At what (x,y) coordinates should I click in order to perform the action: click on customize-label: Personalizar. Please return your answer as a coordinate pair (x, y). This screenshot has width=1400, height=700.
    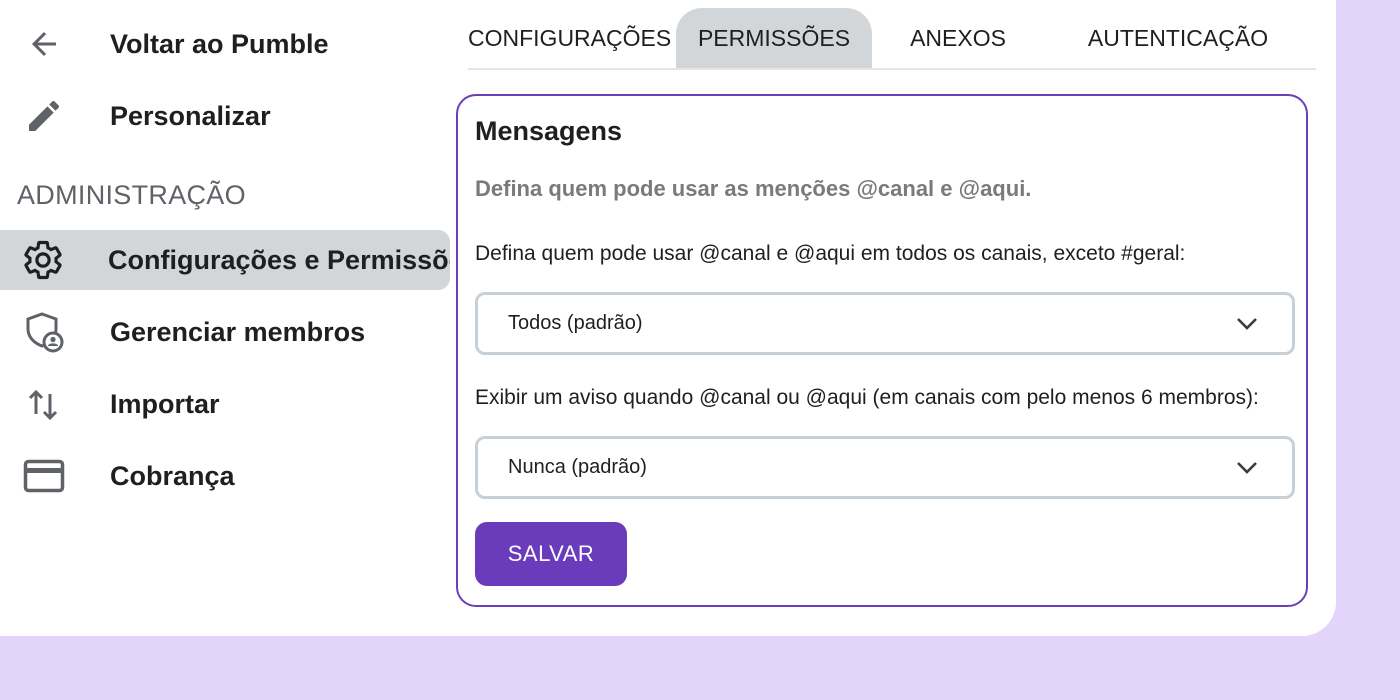
    Looking at the image, I should click on (190, 115).